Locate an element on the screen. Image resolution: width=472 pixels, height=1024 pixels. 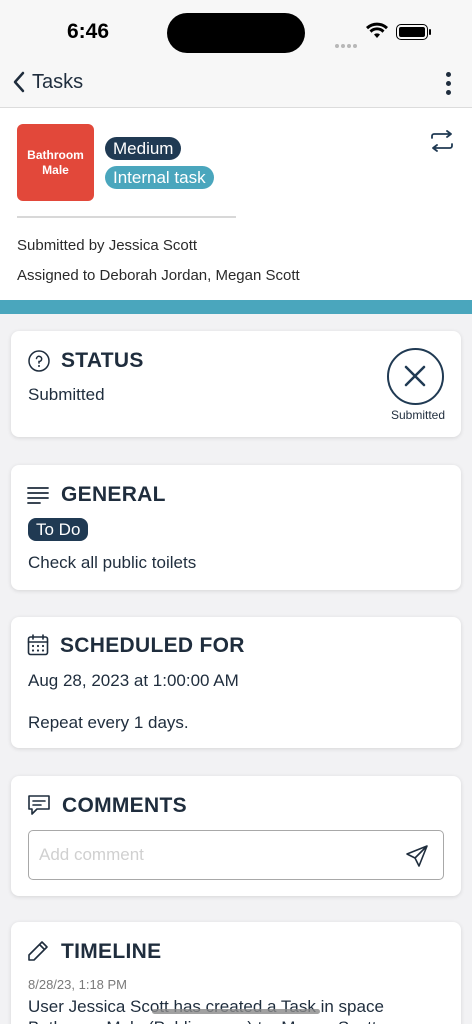
priority-badge: Medium is located at coordinates (143, 148).